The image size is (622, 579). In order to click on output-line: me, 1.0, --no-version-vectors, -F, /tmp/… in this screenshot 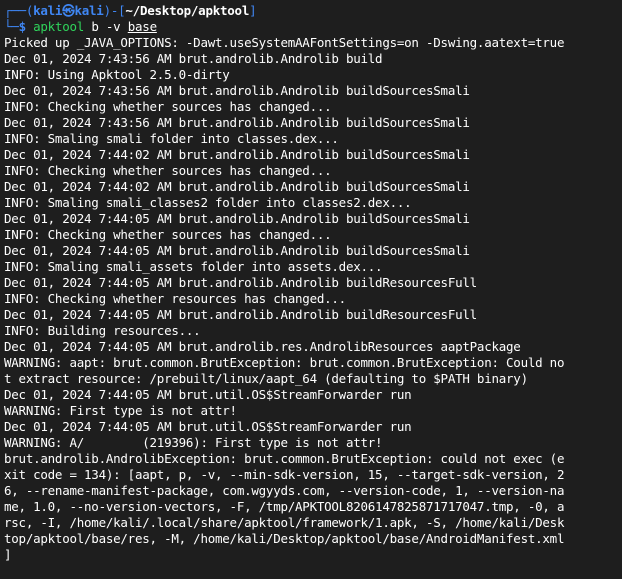, I will do `click(284, 506)`.